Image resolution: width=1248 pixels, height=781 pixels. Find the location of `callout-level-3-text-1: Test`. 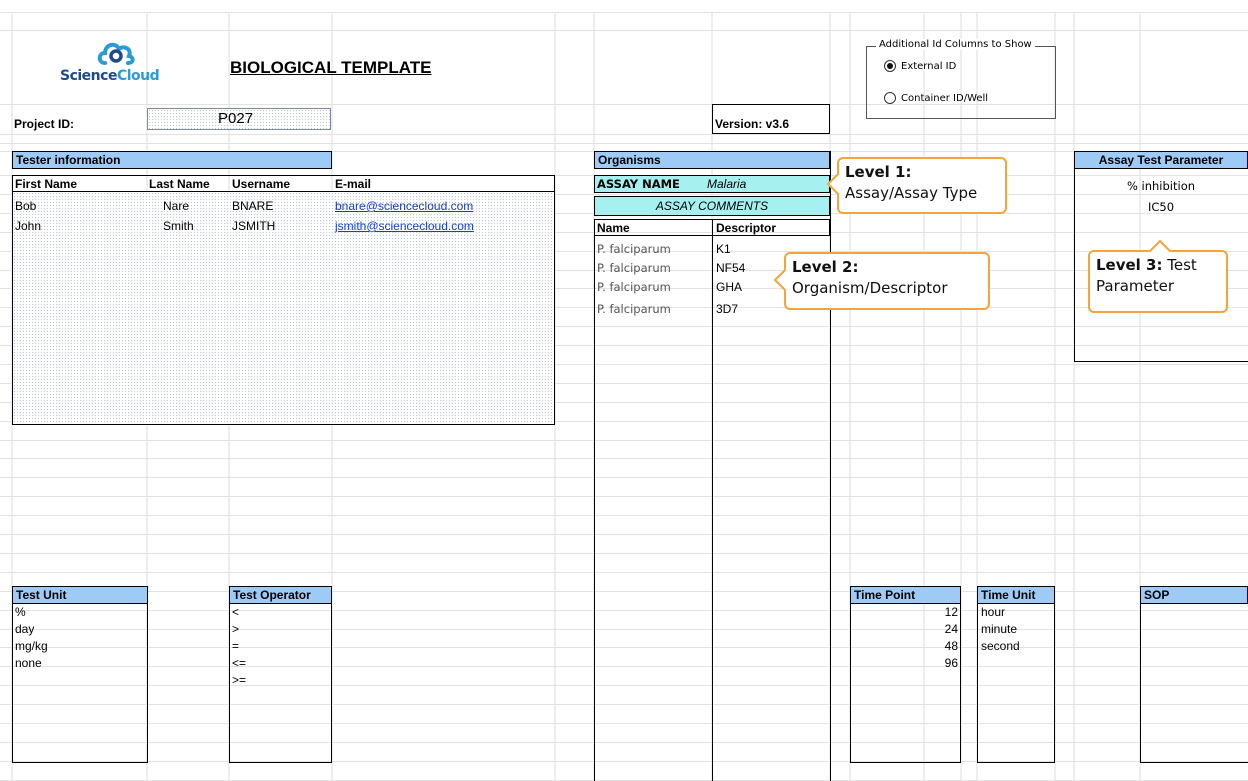

callout-level-3-text-1: Test is located at coordinates (1179, 265).